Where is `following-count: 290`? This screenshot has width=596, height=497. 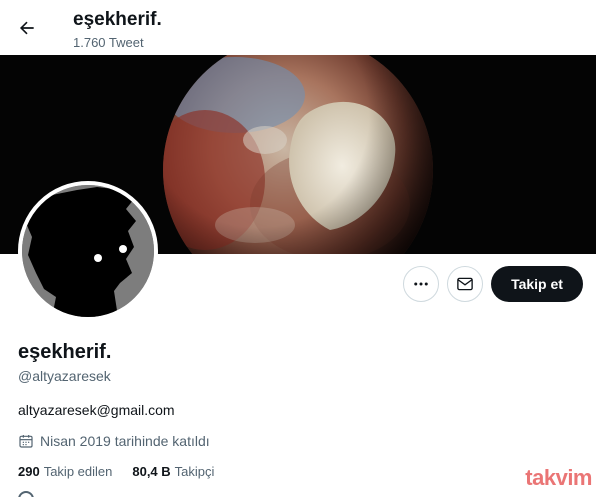
following-count: 290 is located at coordinates (29, 471).